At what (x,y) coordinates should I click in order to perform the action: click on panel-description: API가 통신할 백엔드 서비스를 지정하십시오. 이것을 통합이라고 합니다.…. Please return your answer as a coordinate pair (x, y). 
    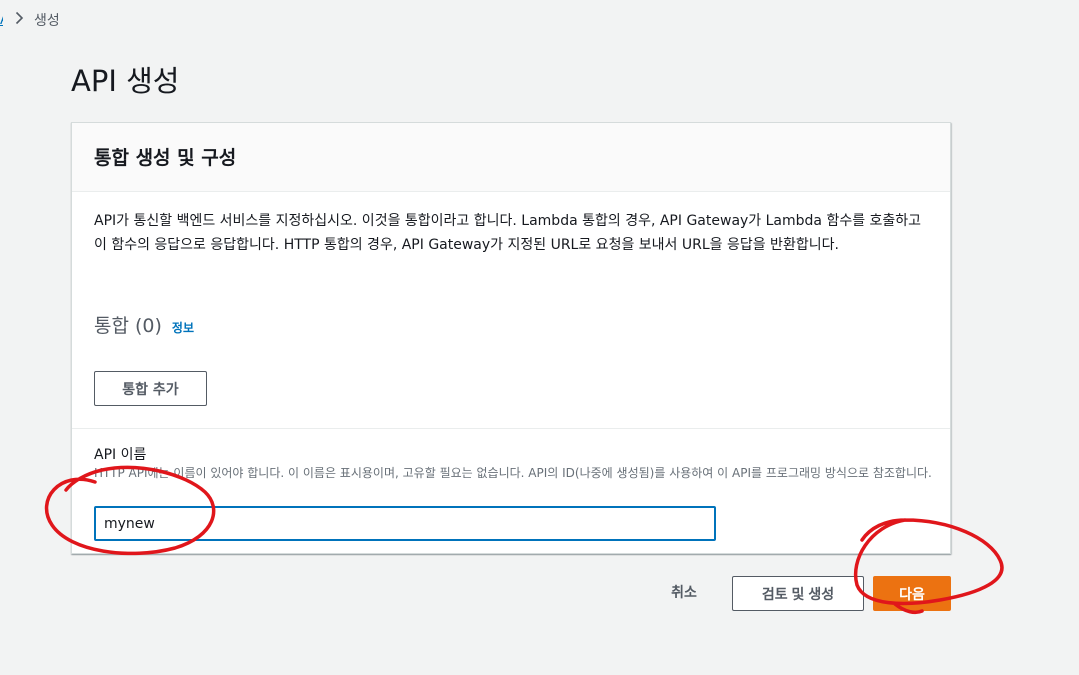
    Looking at the image, I should click on (508, 233).